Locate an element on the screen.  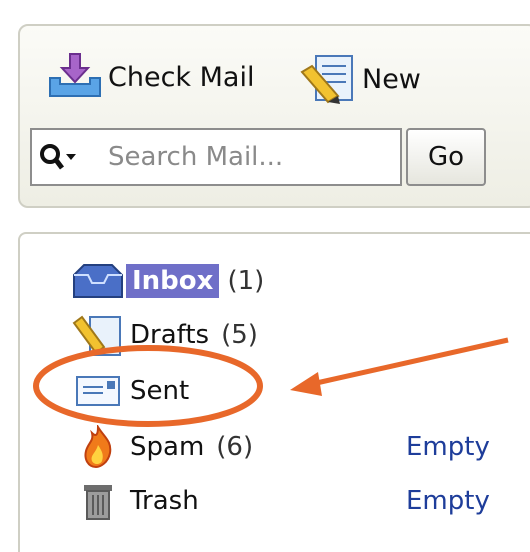
folder-inbox-label: Inbox is located at coordinates (173, 281).